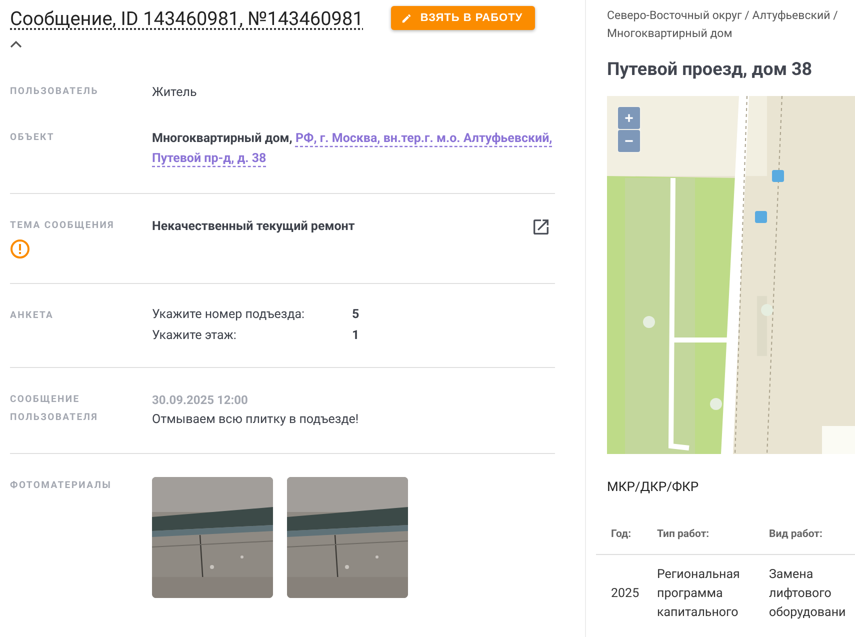 This screenshot has width=855, height=637. I want to click on survey-answer: 5, so click(356, 314).